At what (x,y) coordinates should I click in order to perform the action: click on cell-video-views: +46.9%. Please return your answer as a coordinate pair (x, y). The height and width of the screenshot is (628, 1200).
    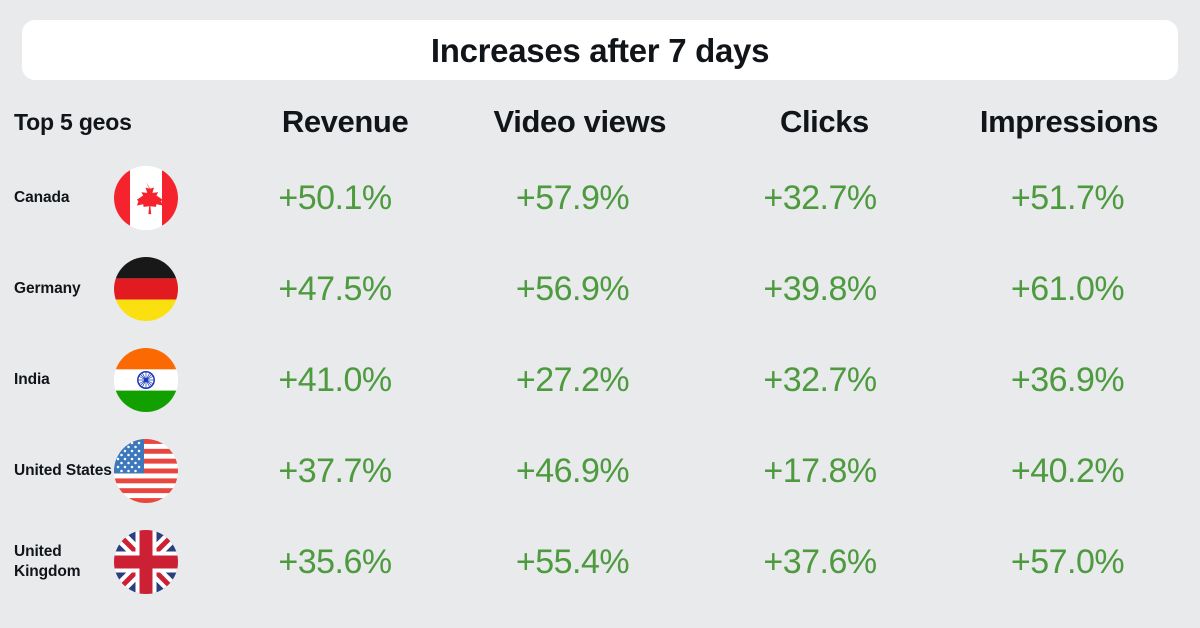
    Looking at the image, I should click on (572, 470).